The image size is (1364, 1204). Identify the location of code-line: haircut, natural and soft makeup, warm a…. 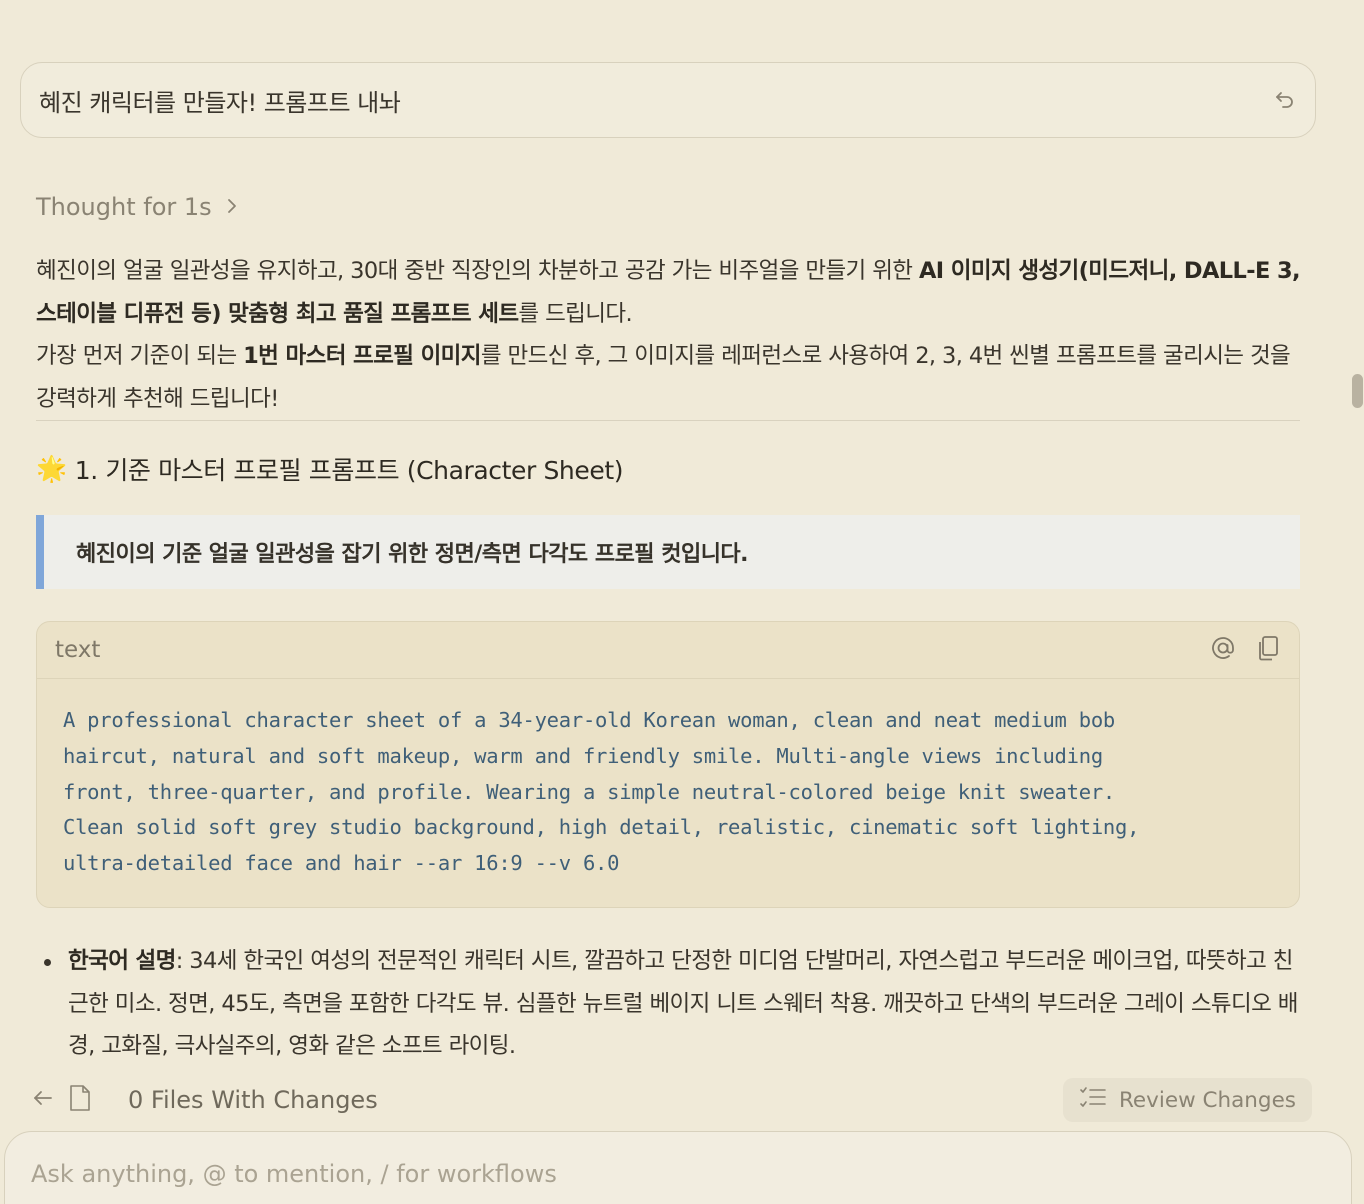
(583, 755).